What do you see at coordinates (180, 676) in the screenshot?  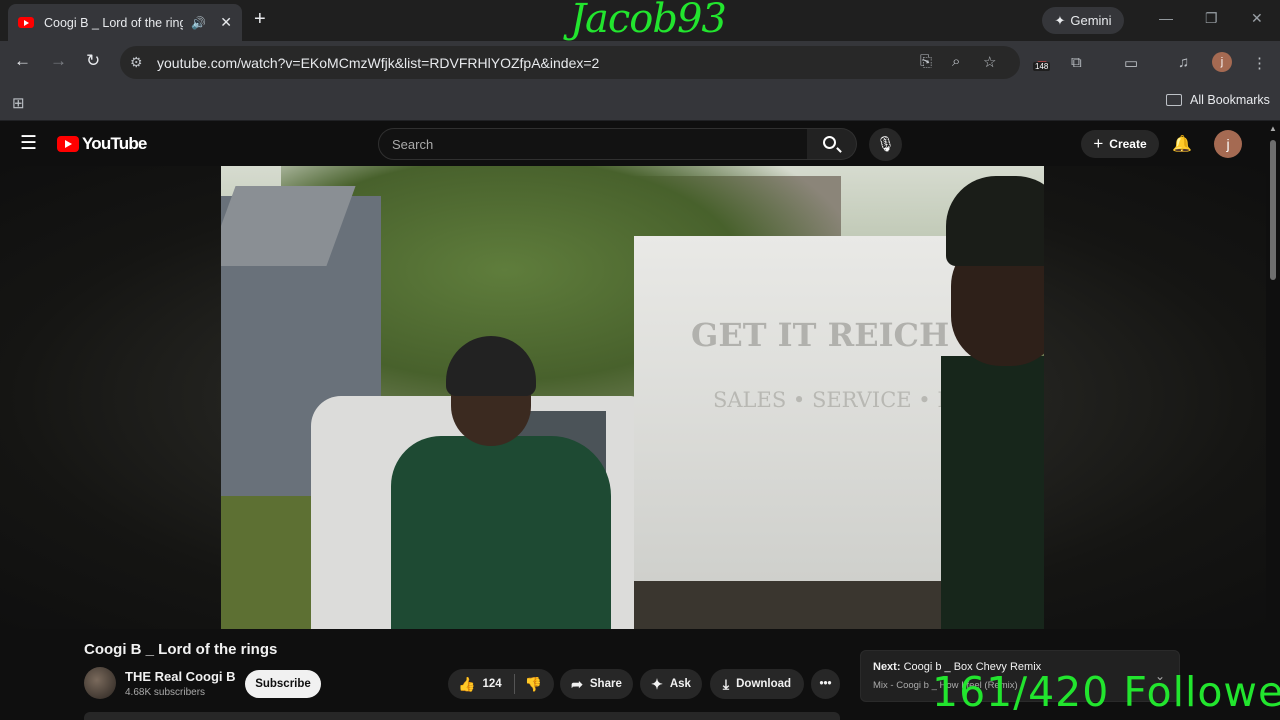 I see `channel-name: THE Real Coogi B` at bounding box center [180, 676].